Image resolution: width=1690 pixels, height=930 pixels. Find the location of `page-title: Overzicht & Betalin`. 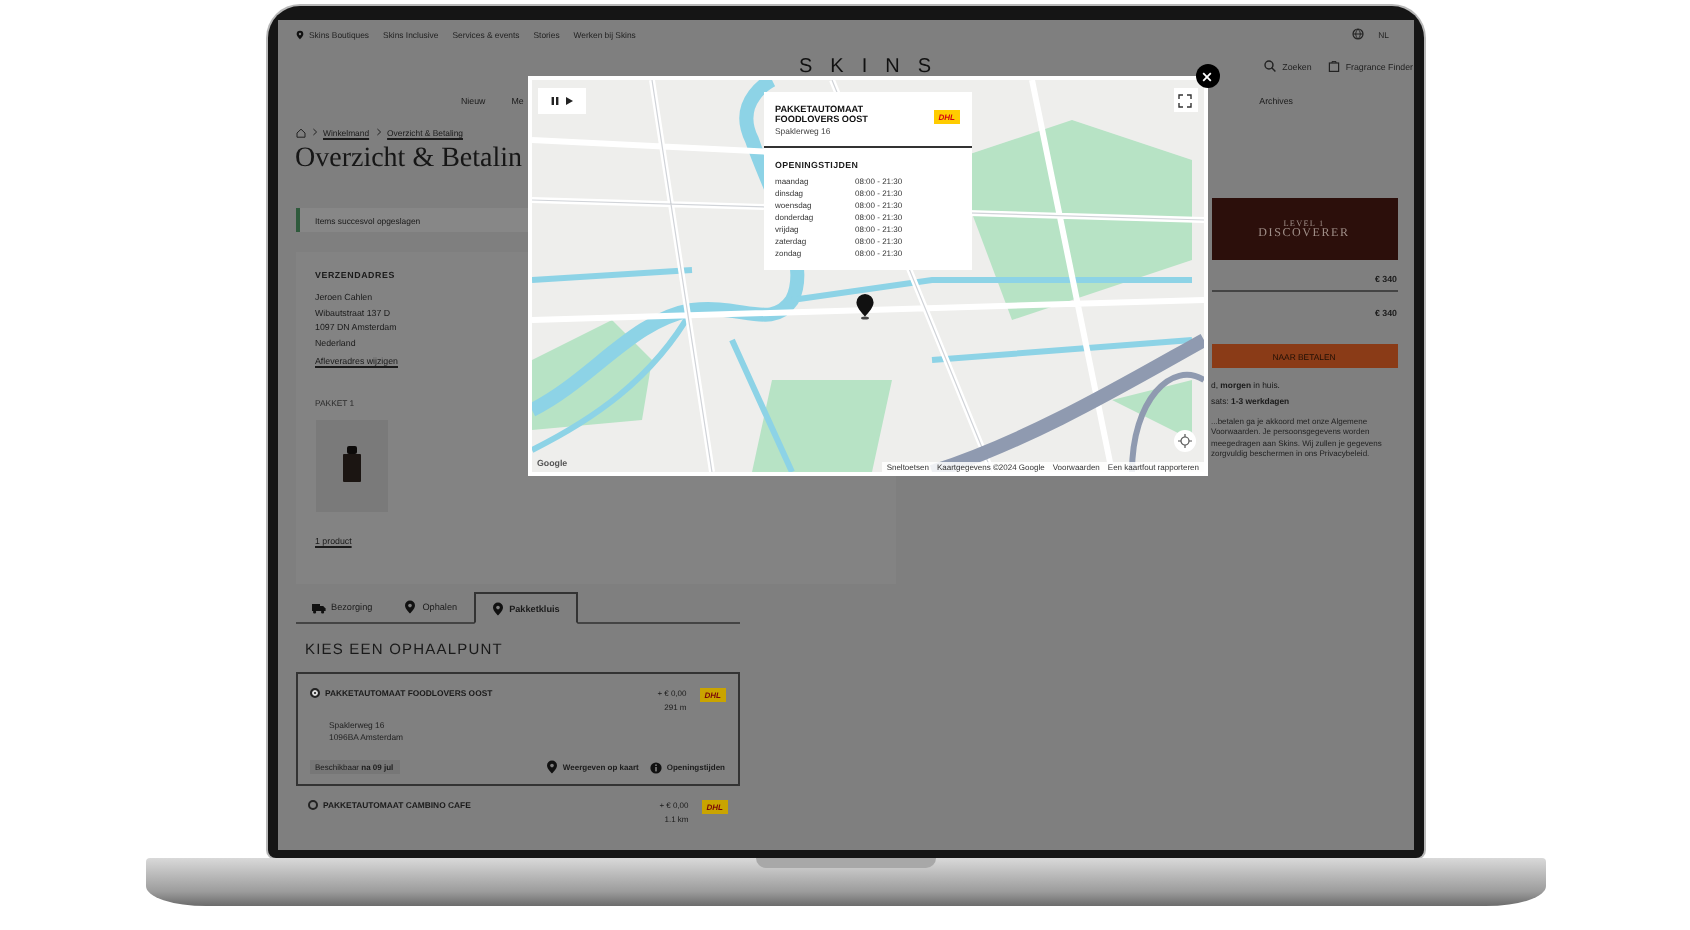

page-title: Overzicht & Betalin is located at coordinates (409, 161).